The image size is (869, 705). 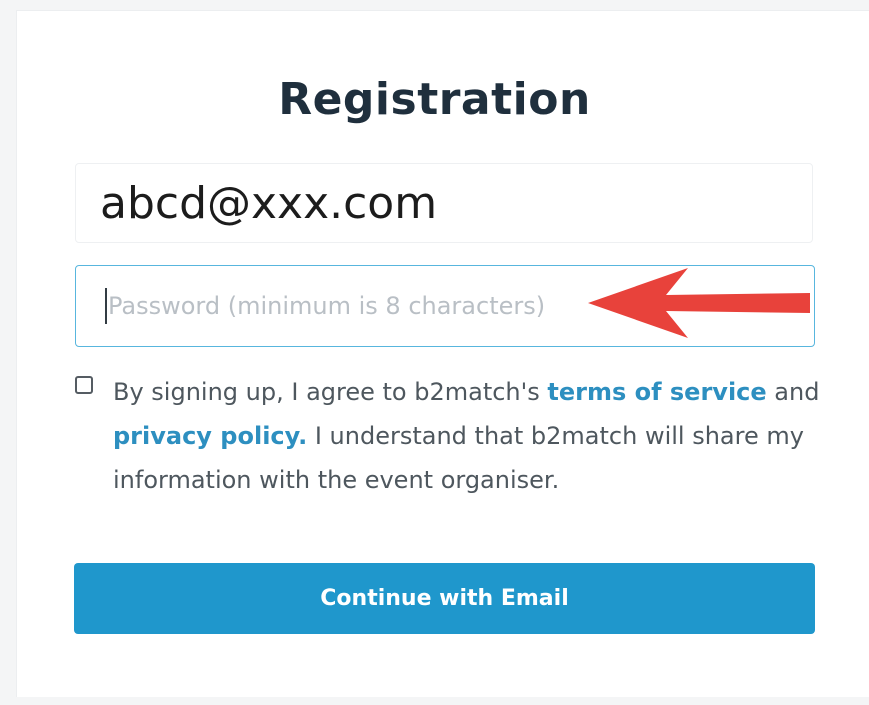 I want to click on text-caret, so click(x=106, y=306).